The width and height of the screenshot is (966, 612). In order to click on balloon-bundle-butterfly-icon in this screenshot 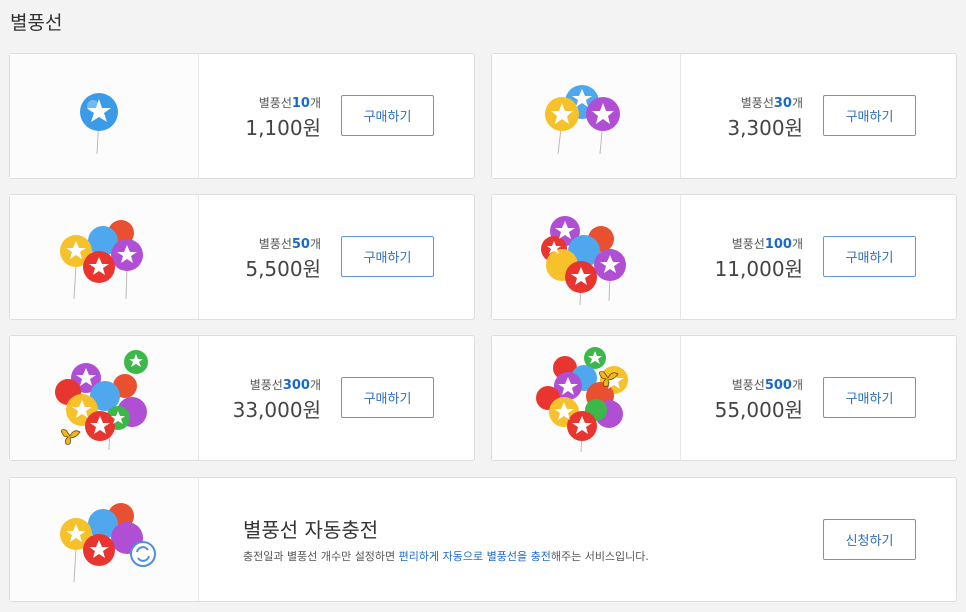, I will do `click(104, 398)`.